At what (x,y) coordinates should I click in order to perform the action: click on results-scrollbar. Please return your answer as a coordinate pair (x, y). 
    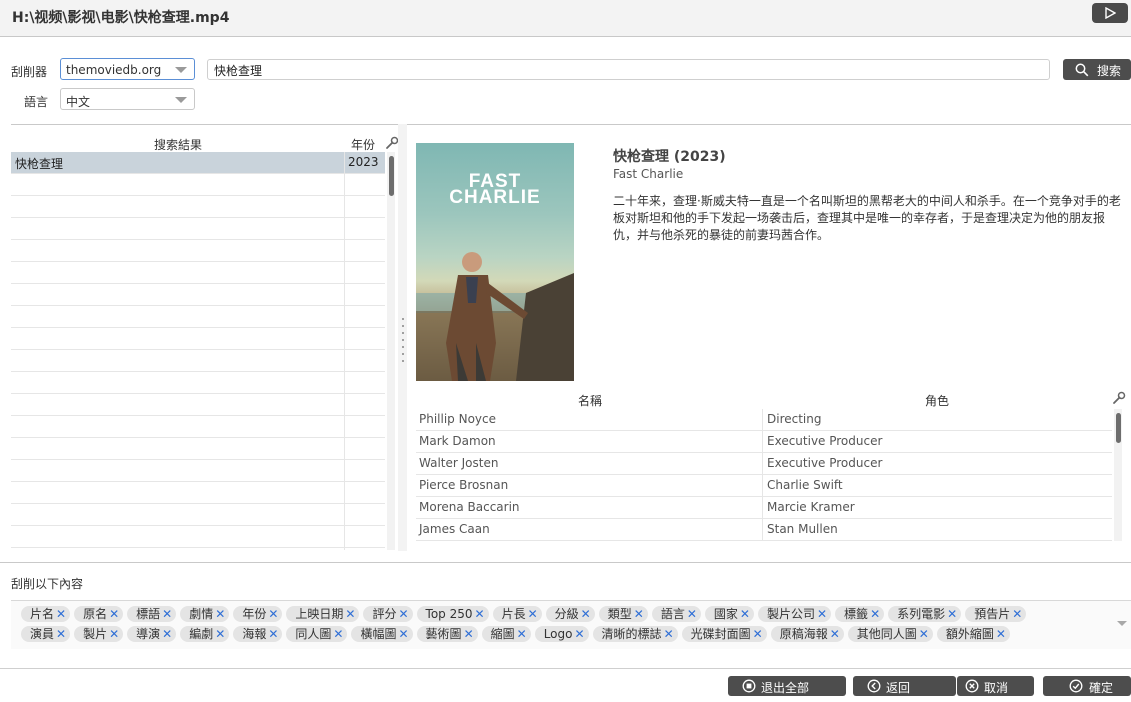
    Looking at the image, I should click on (391, 351).